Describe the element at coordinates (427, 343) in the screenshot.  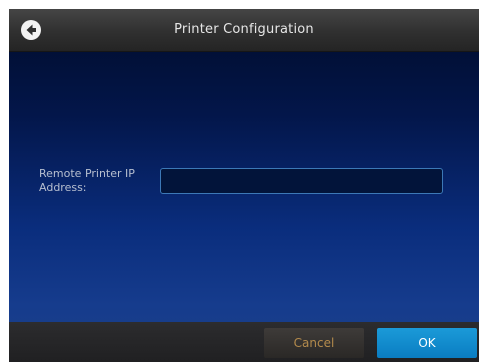
I see `ok-button: OK` at that location.